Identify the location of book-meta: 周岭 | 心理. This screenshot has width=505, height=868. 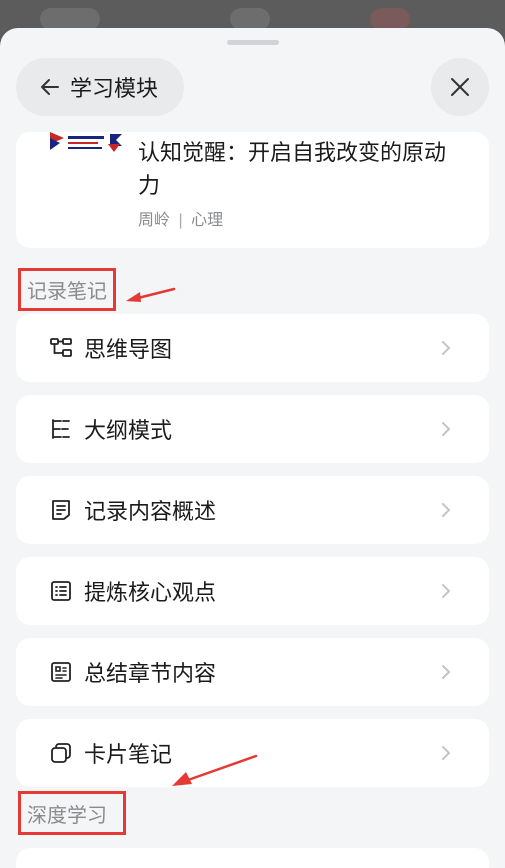
(180, 218).